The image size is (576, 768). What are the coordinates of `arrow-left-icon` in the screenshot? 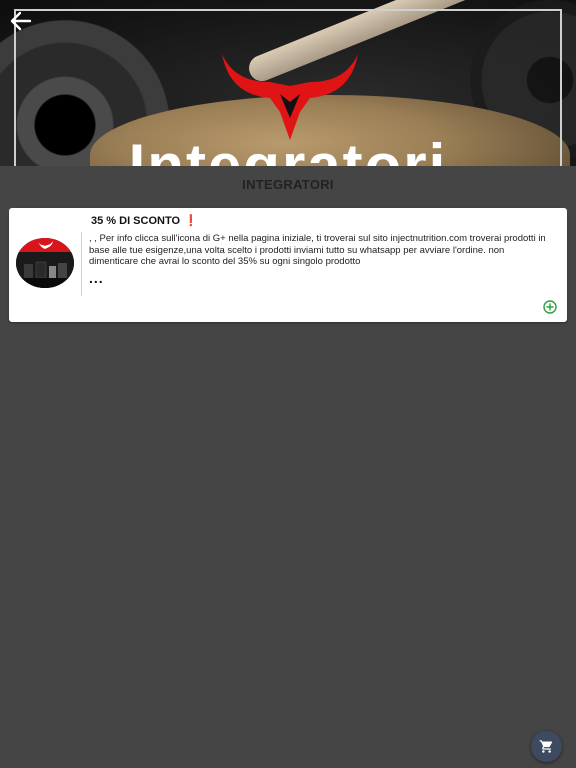 It's located at (21, 21).